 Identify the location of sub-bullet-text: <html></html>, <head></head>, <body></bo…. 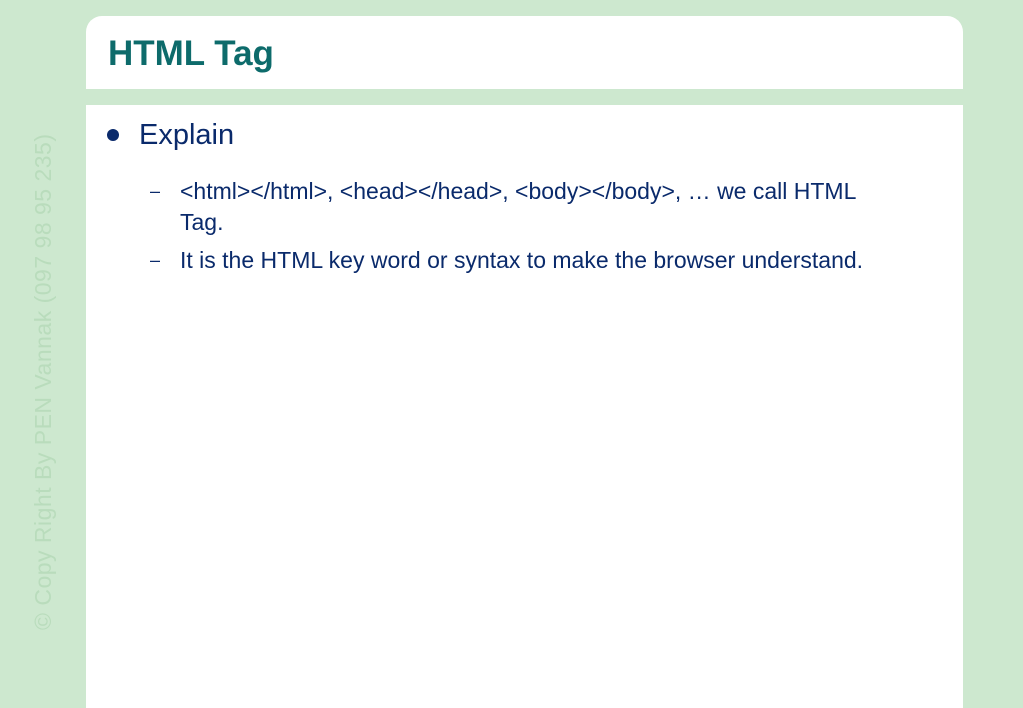
(518, 206).